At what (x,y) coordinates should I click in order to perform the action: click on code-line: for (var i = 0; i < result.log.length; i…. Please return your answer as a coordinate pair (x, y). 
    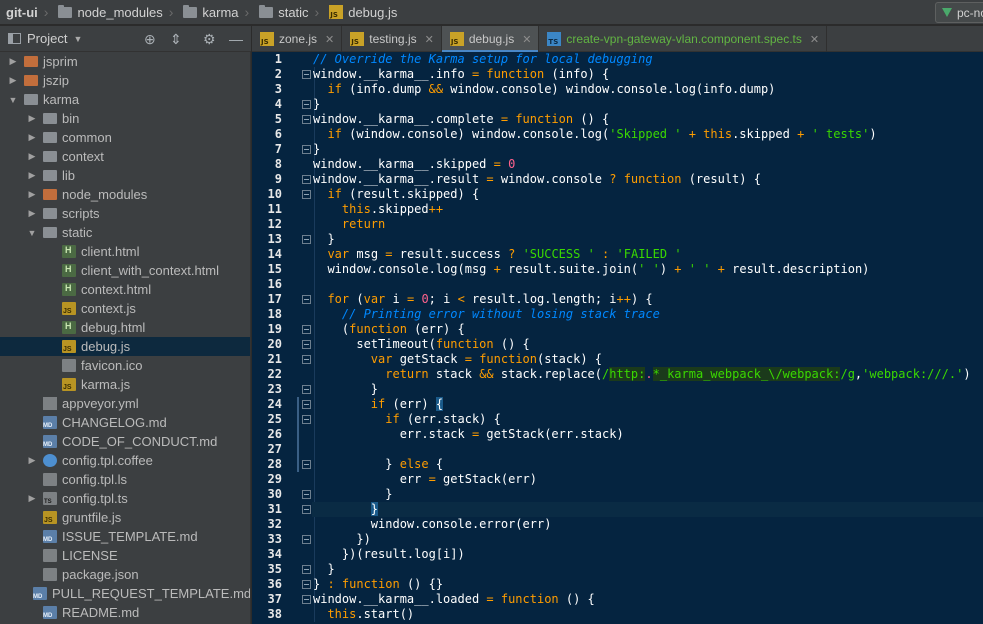
    Looking at the image, I should click on (647, 299).